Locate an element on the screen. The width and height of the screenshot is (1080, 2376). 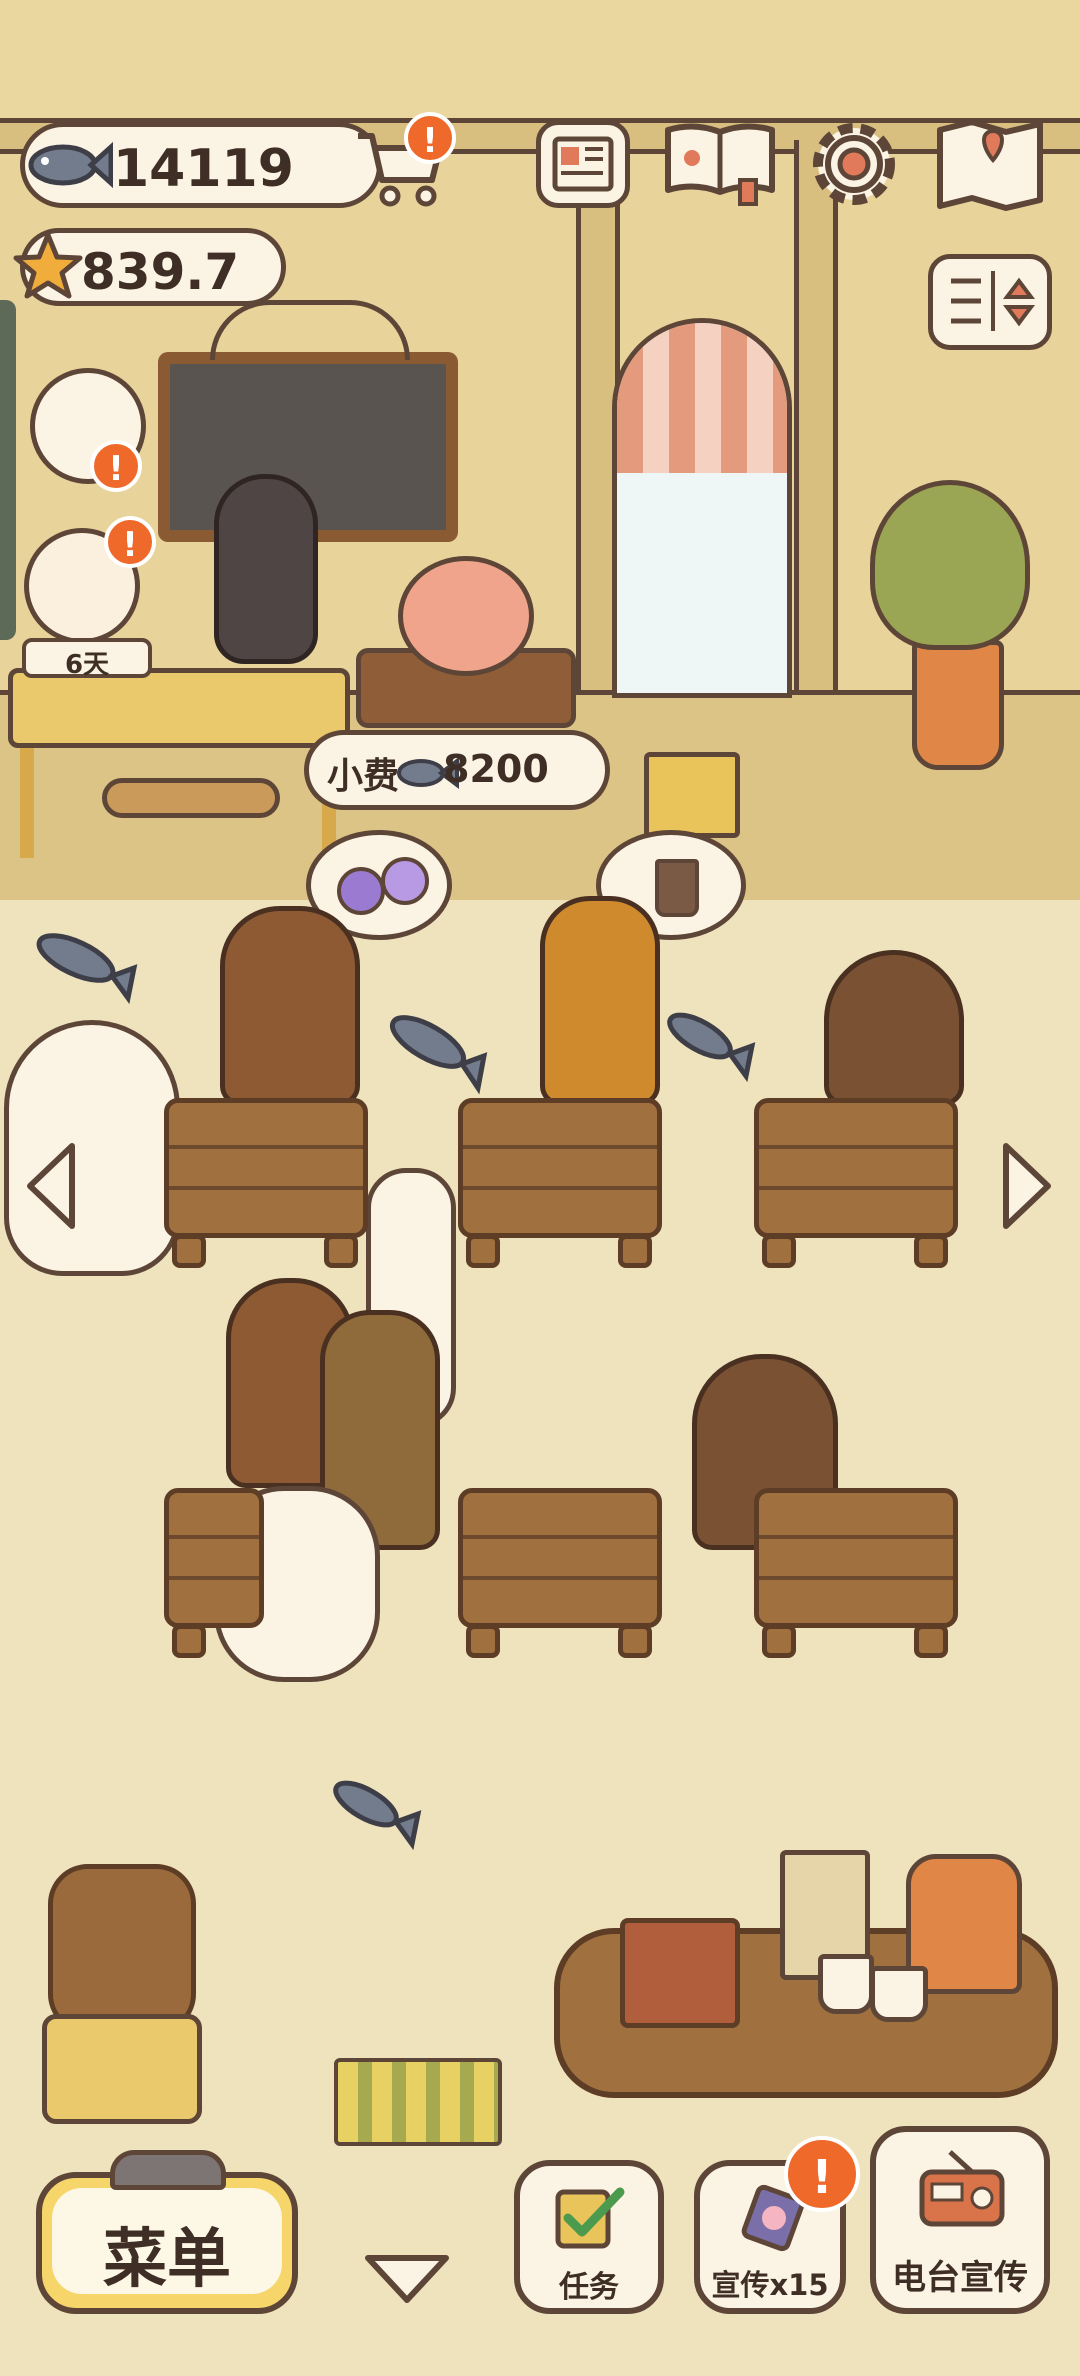
prev-page-arrow is located at coordinates (52, 1186).